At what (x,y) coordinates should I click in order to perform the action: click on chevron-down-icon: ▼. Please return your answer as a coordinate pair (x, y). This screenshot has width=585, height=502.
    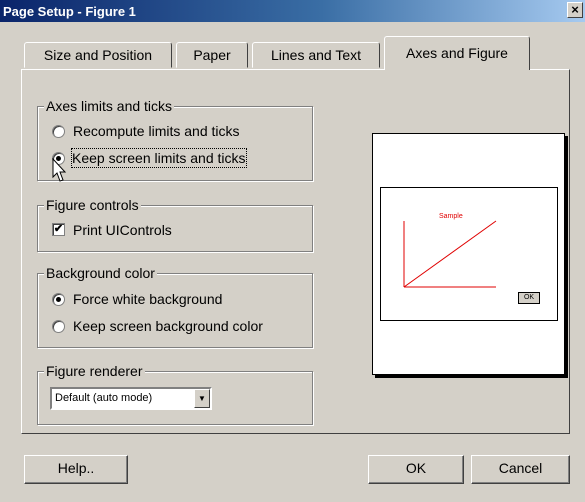
    Looking at the image, I should click on (202, 398).